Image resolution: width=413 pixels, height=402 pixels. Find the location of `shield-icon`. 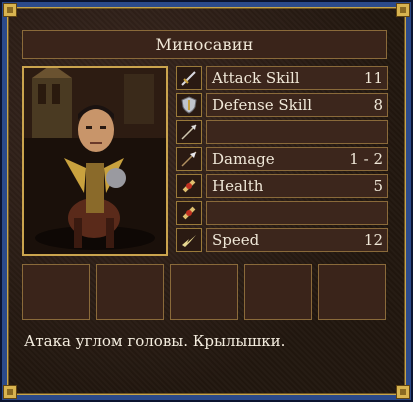

shield-icon is located at coordinates (189, 105).